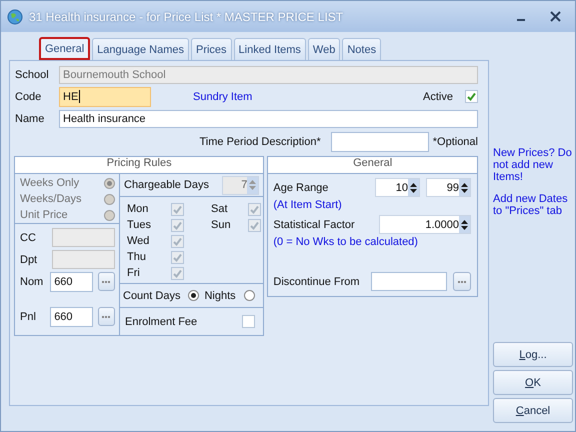 The width and height of the screenshot is (576, 432). I want to click on field-label: Time Period Description*, so click(260, 142).